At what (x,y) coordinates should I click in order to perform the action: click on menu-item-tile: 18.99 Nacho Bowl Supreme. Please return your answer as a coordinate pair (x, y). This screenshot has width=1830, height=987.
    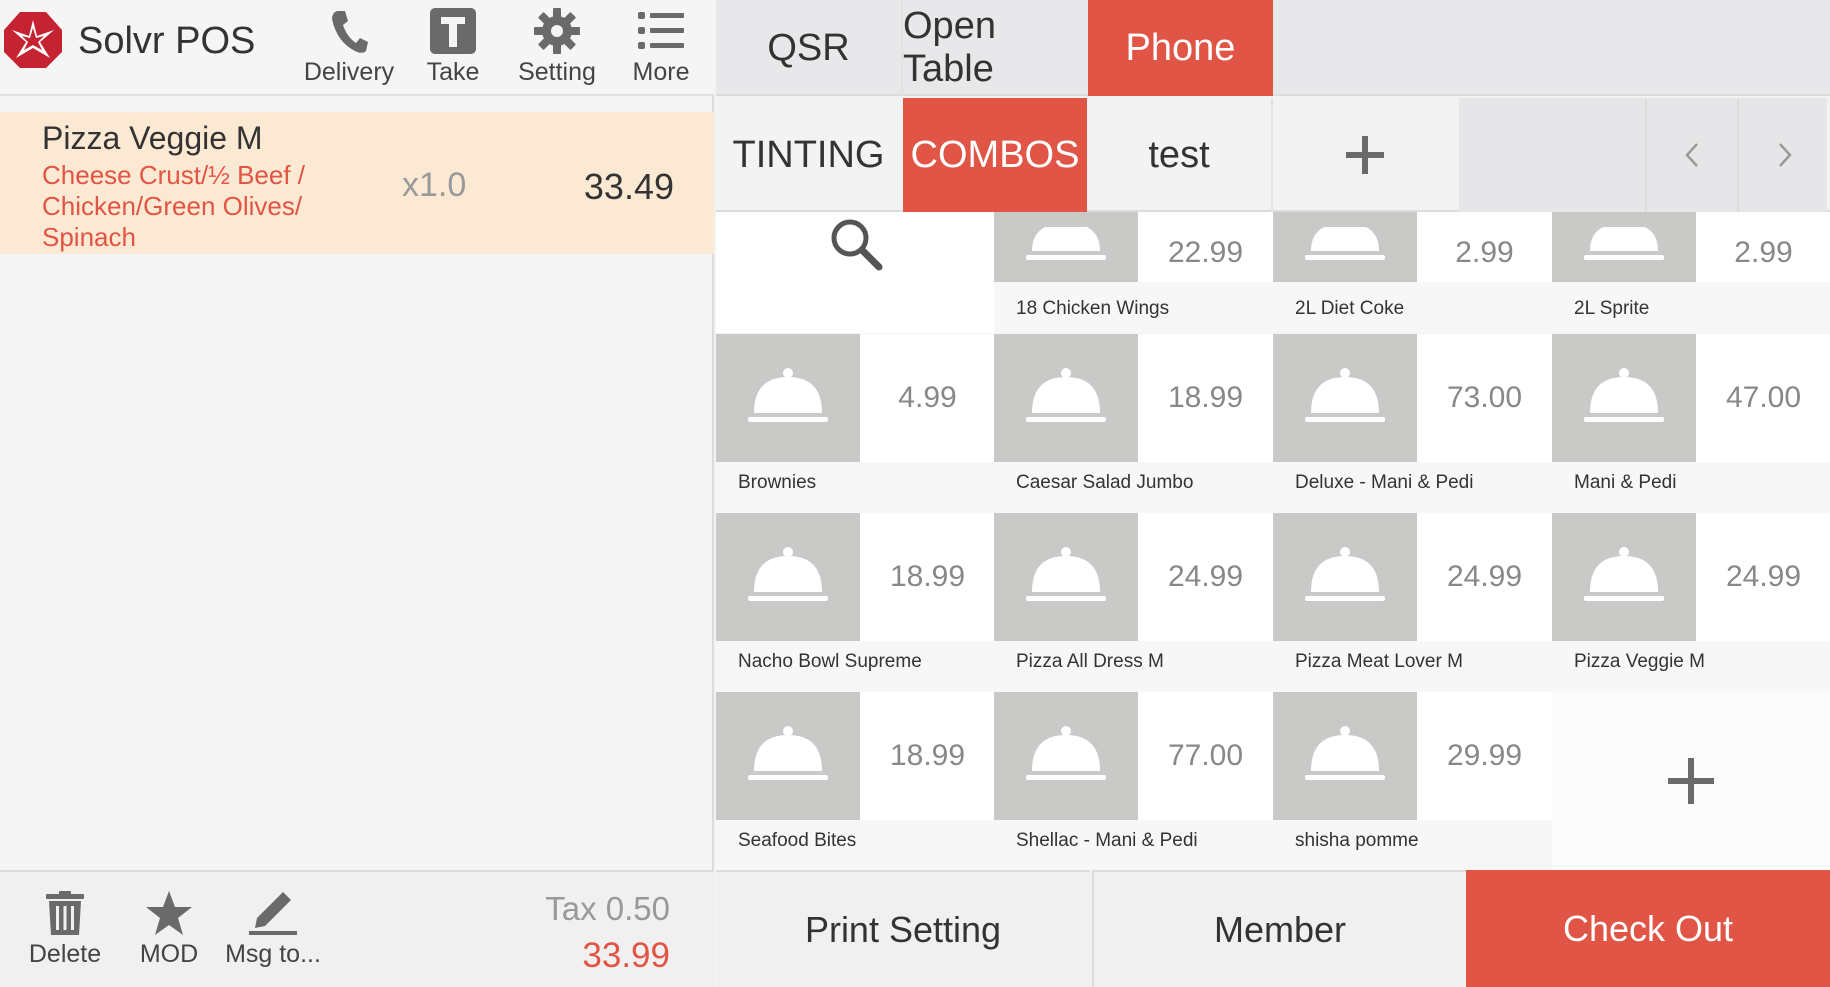
    Looking at the image, I should click on (855, 602).